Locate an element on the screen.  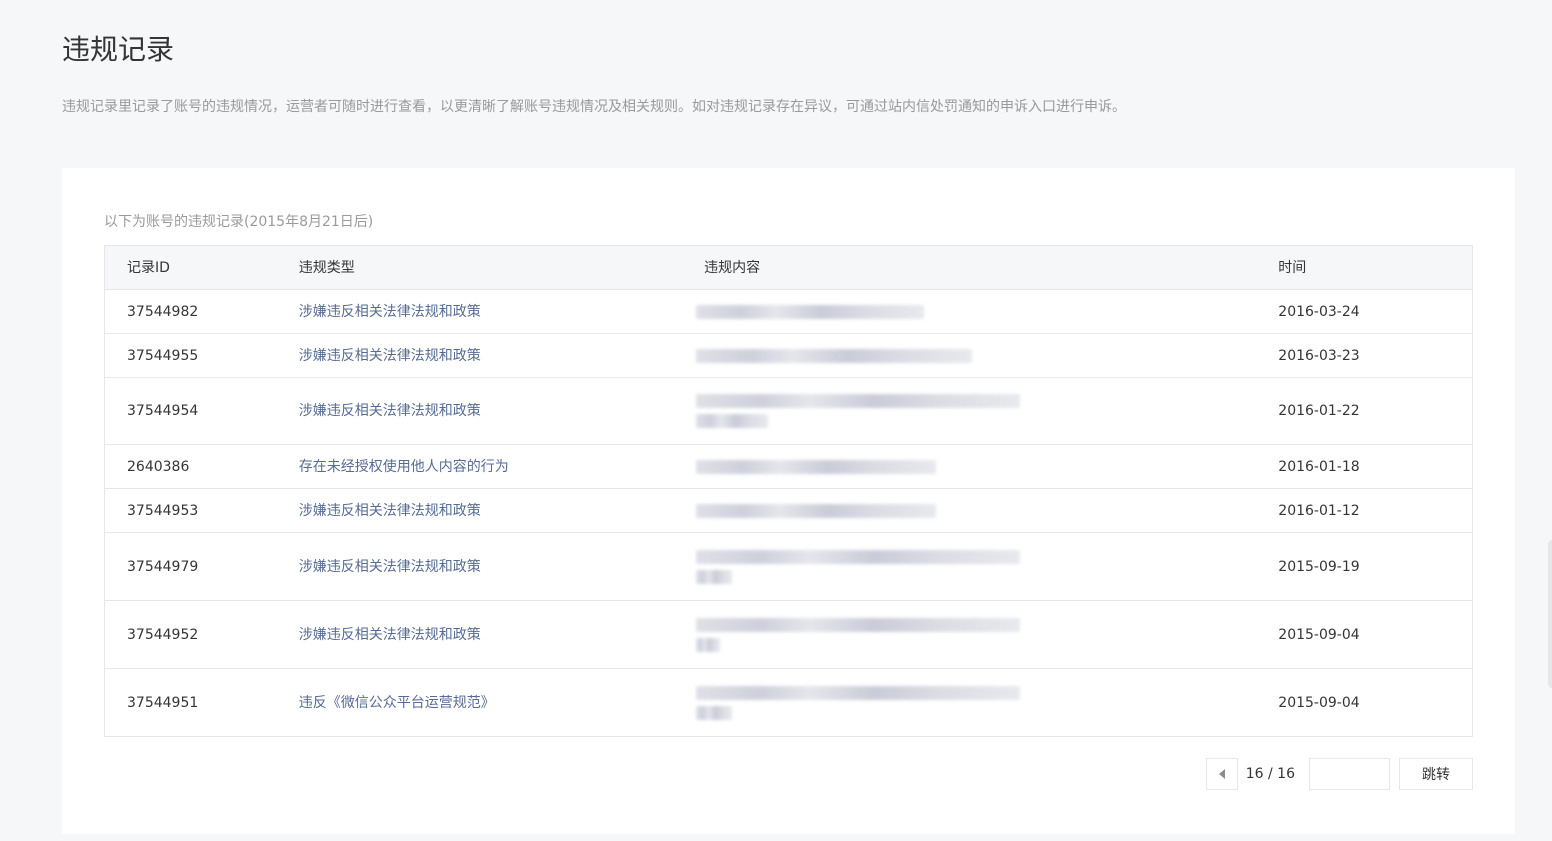
table-row: 37544951 违反《微信公众平台运营规范》 2015-09-04 is located at coordinates (788, 702).